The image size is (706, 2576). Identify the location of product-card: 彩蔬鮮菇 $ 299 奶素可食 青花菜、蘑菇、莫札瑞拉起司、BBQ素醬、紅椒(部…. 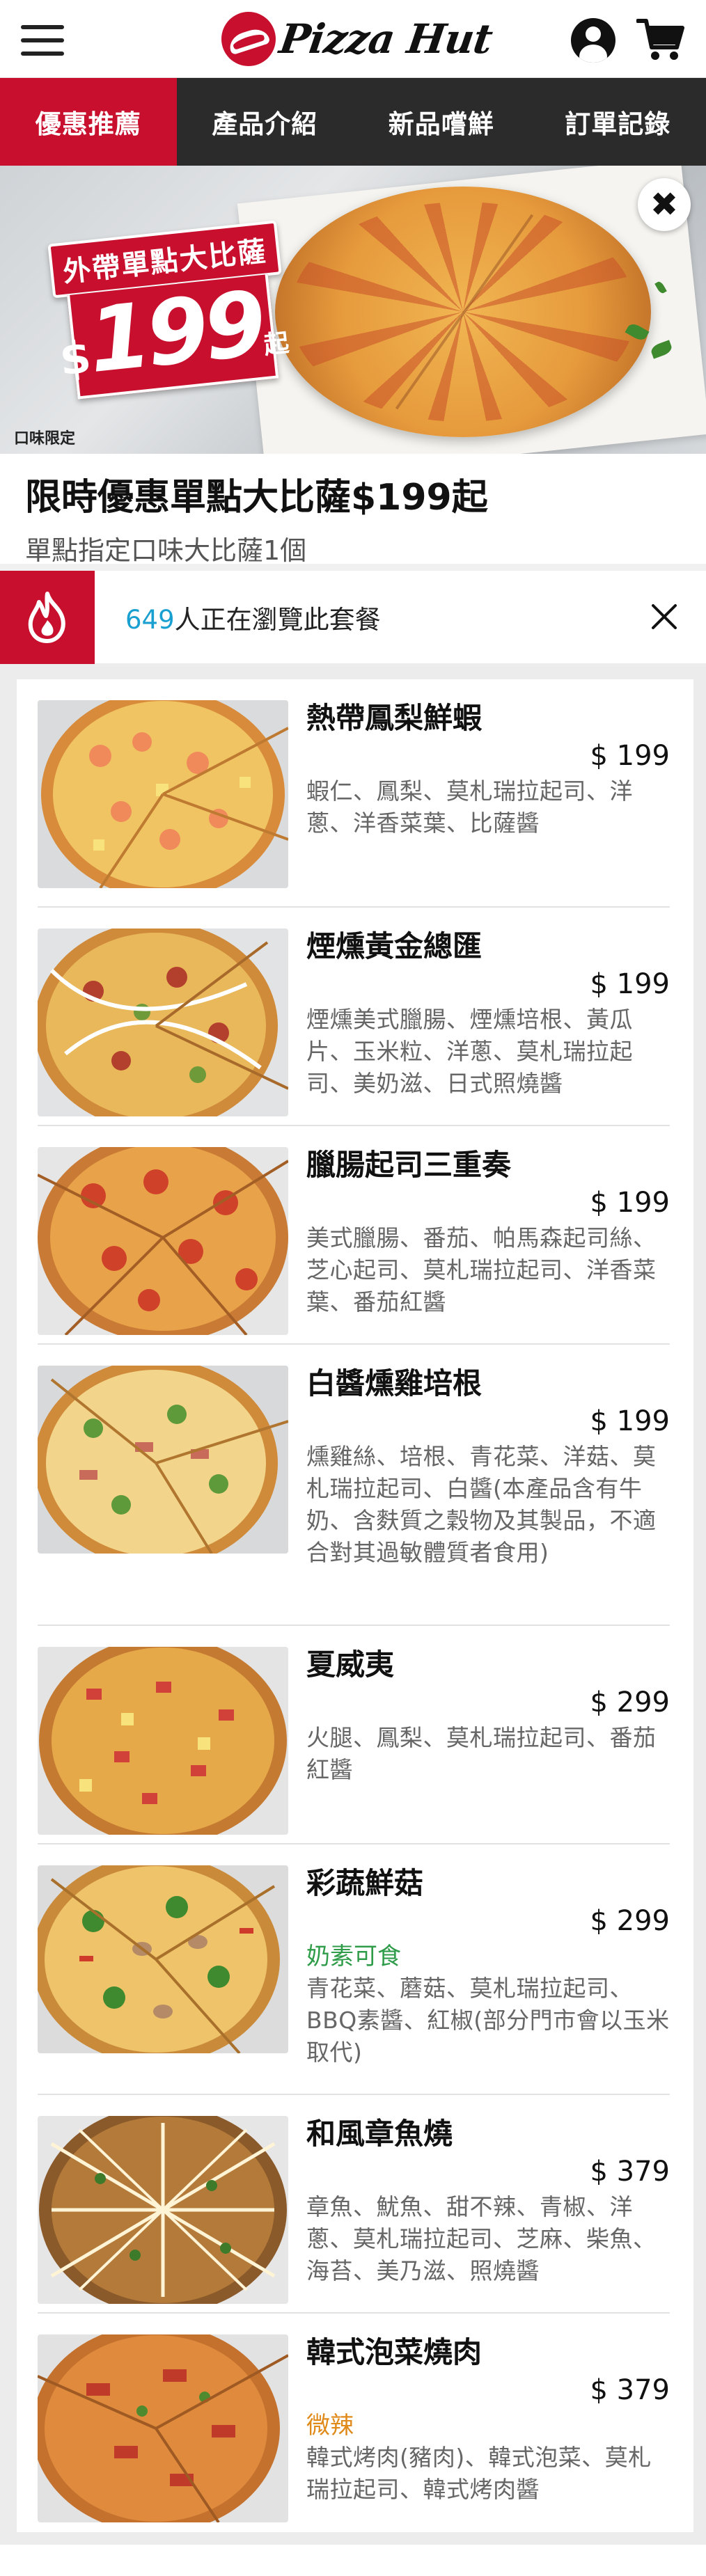
(354, 1969).